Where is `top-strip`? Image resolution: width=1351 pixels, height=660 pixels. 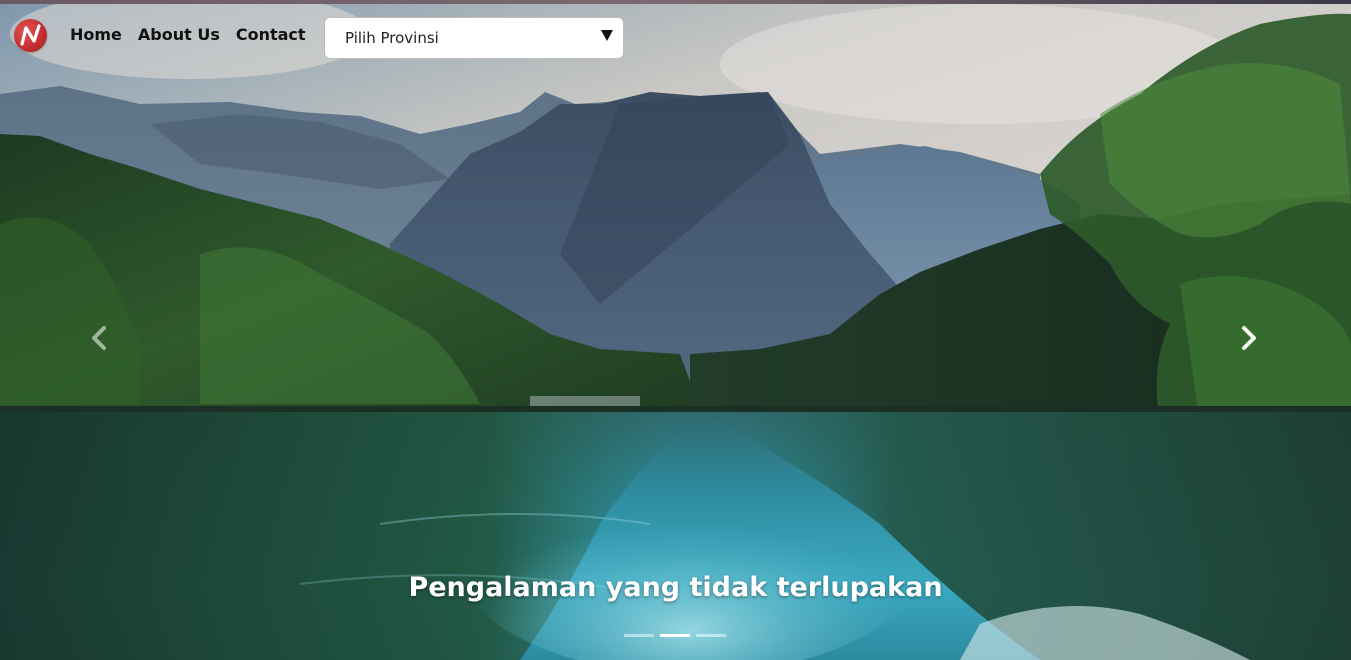
top-strip is located at coordinates (675, 2).